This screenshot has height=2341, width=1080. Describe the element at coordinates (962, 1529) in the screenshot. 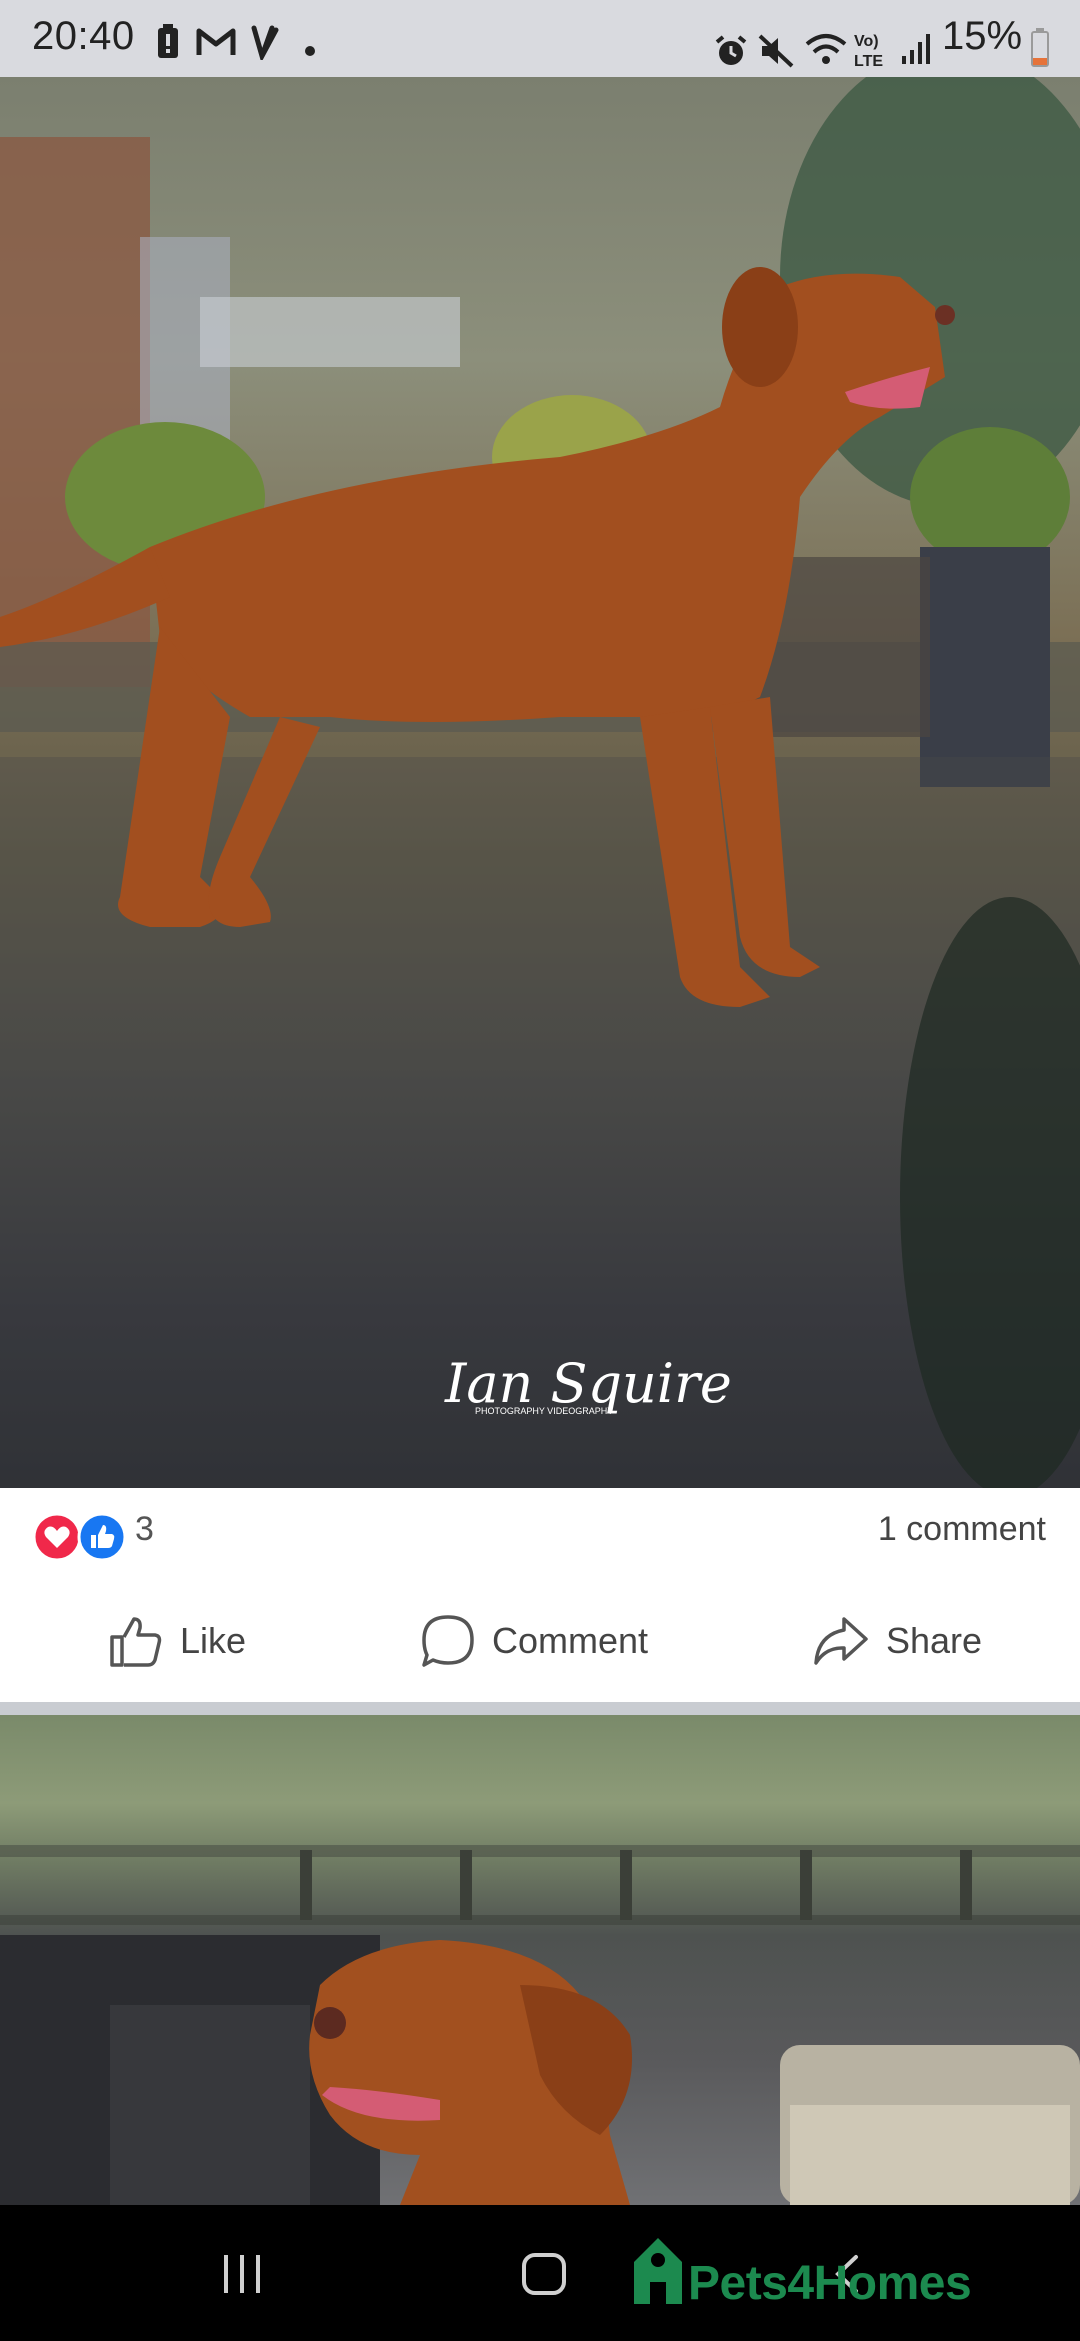

I see `comment-count-link: 1 comment` at that location.